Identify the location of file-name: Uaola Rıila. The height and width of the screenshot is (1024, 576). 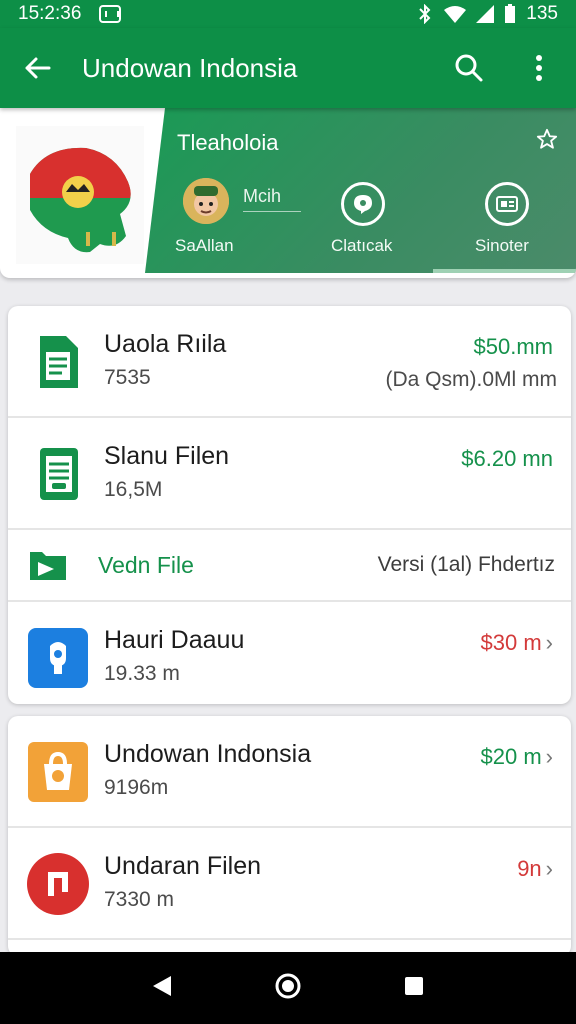
(165, 344).